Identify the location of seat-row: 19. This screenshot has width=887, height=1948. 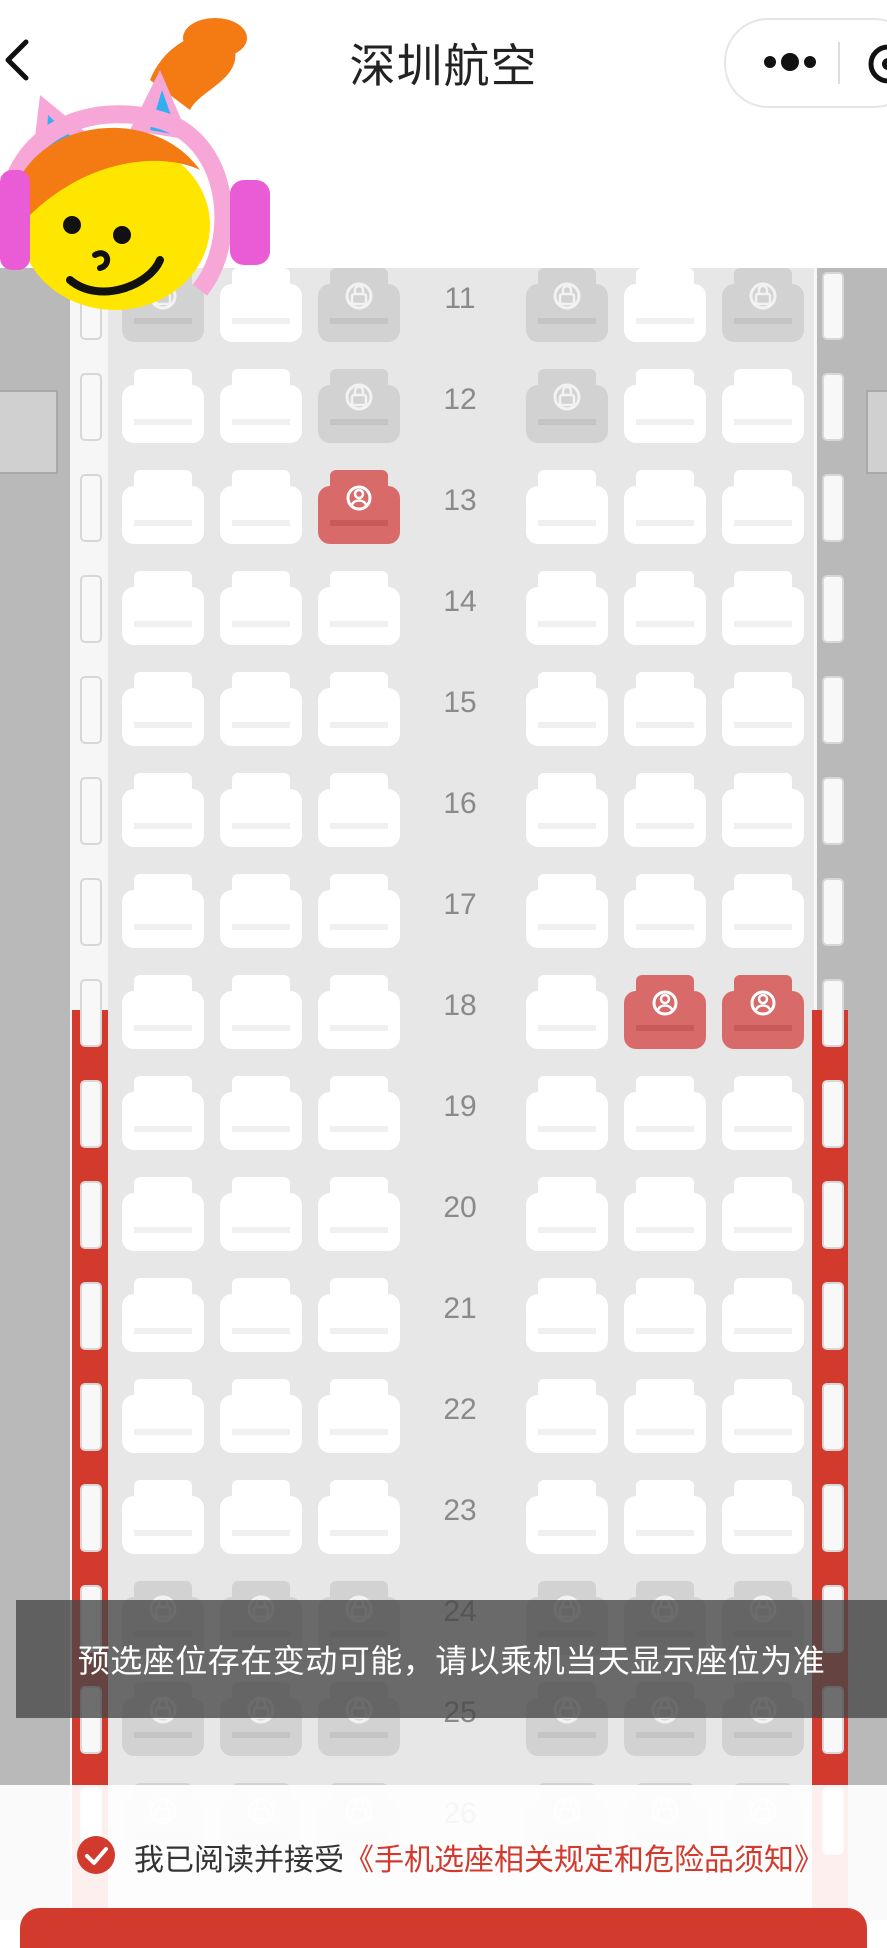
(443, 1120).